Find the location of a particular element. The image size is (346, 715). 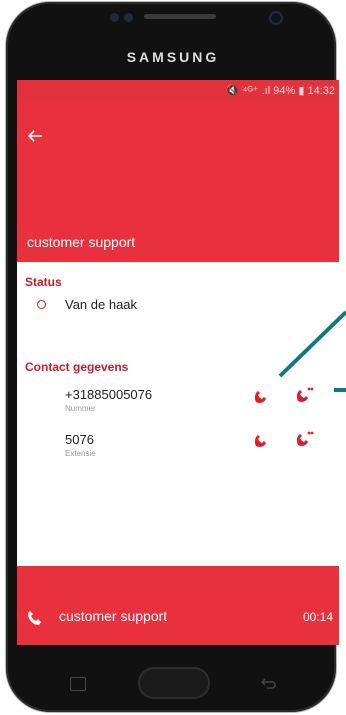

recent-apps-key is located at coordinates (78, 684).